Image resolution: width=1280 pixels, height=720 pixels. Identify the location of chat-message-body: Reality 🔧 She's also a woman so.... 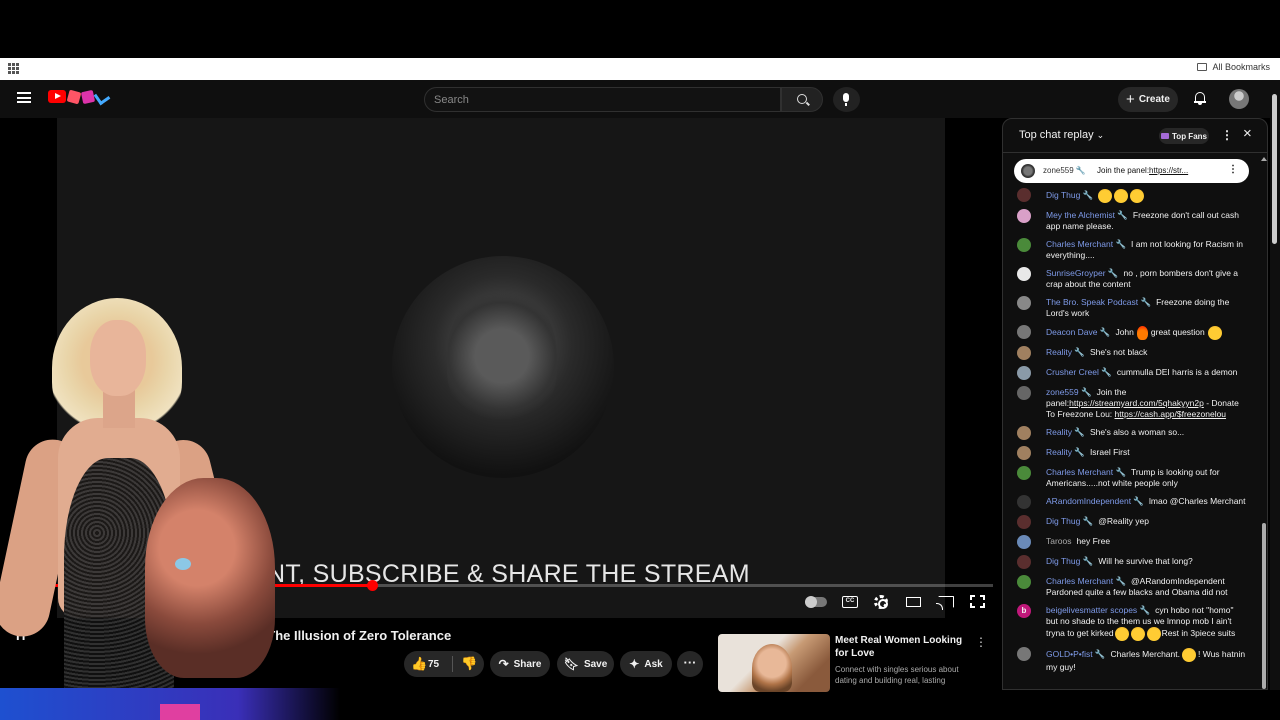
(1146, 433).